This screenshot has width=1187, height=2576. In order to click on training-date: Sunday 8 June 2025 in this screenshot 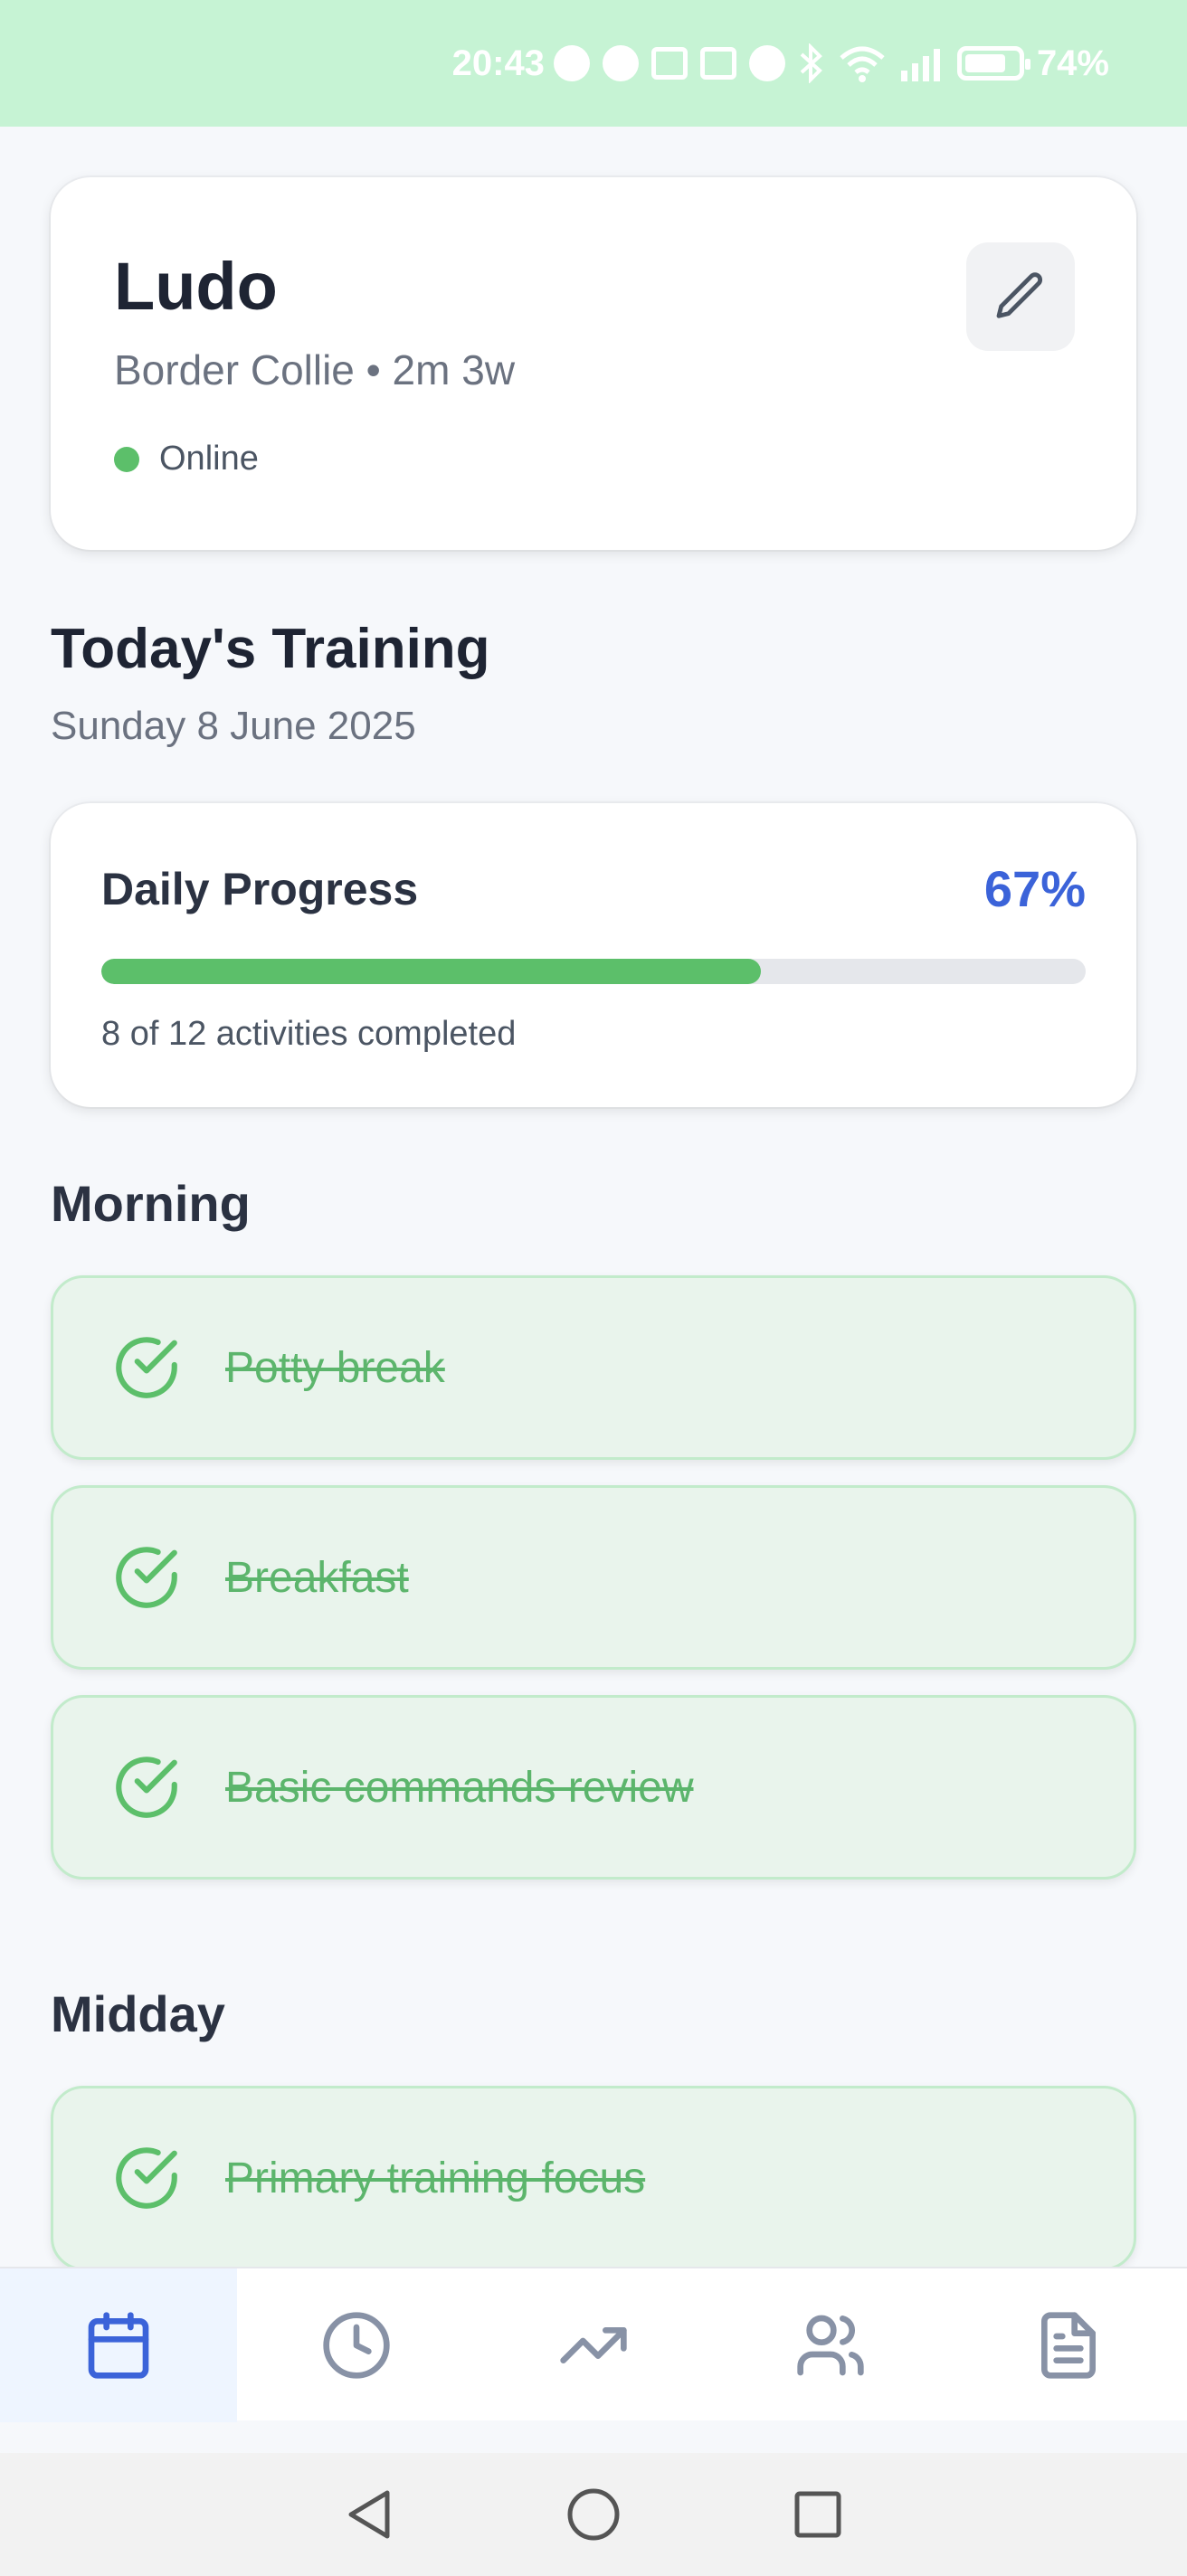, I will do `click(234, 726)`.